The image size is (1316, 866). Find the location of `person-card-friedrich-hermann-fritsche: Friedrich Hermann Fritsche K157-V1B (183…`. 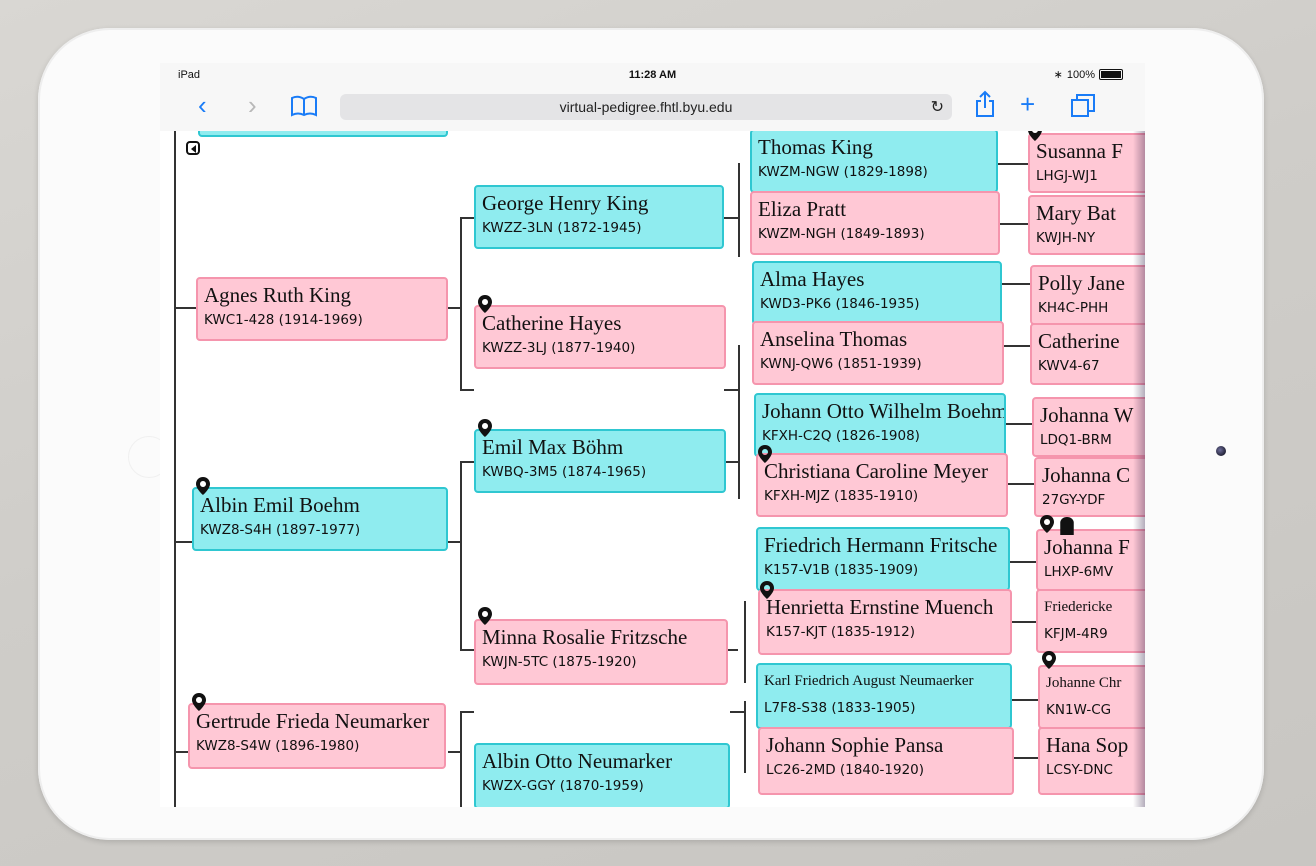

person-card-friedrich-hermann-fritsche: Friedrich Hermann Fritsche K157-V1B (183… is located at coordinates (883, 559).